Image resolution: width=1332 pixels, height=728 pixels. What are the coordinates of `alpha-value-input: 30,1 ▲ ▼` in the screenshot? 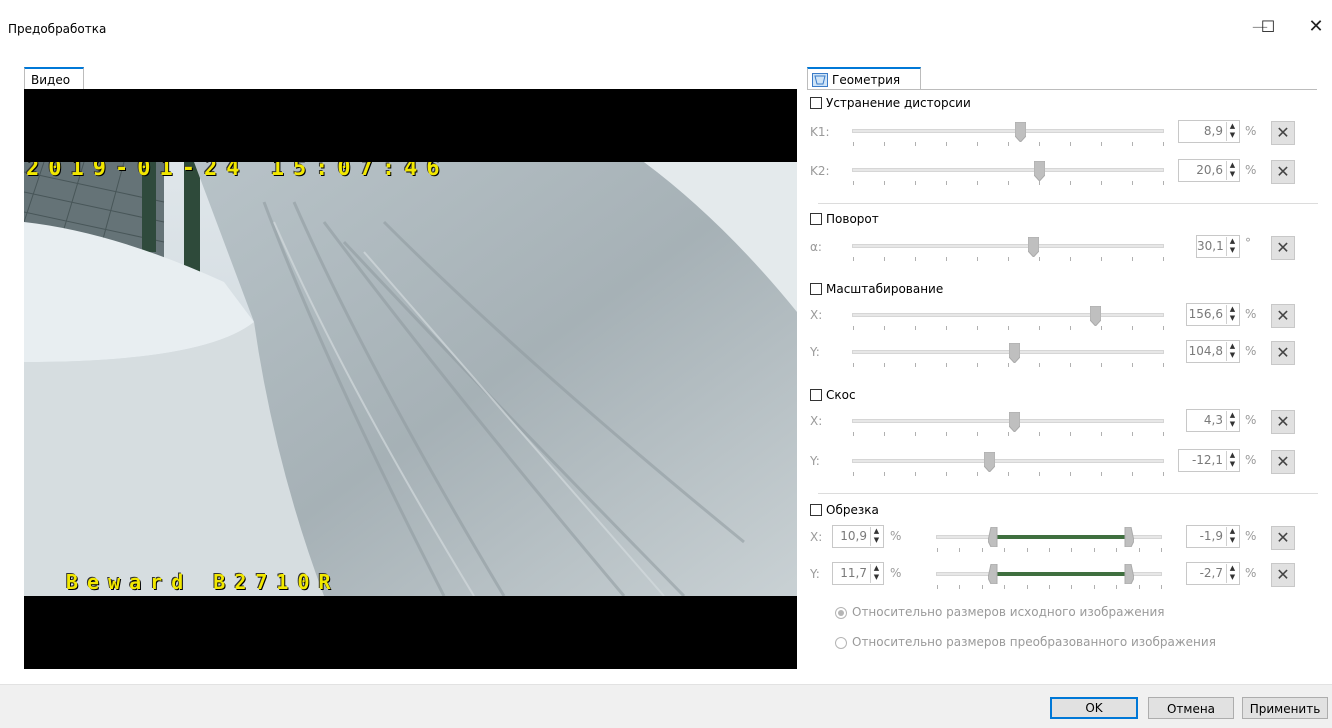 It's located at (1218, 246).